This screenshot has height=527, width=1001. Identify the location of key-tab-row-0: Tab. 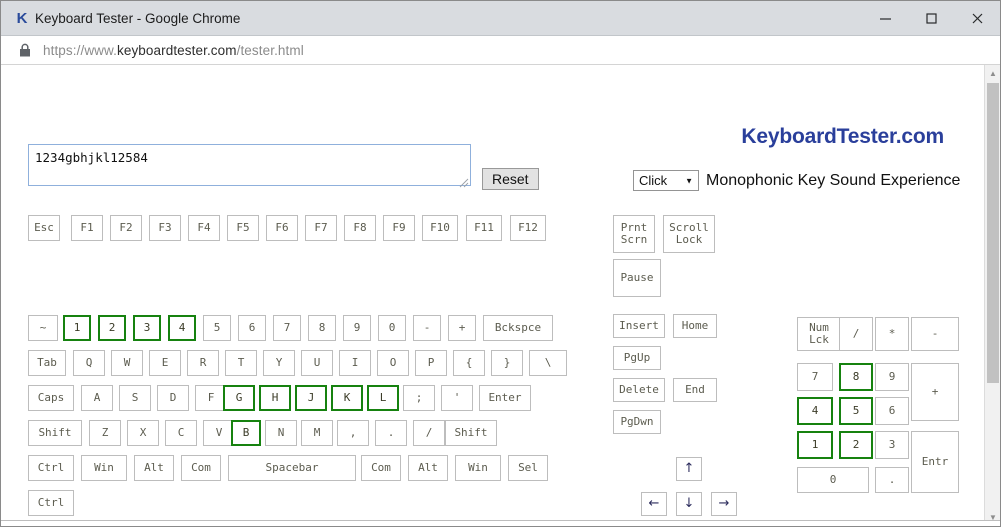
(47, 363).